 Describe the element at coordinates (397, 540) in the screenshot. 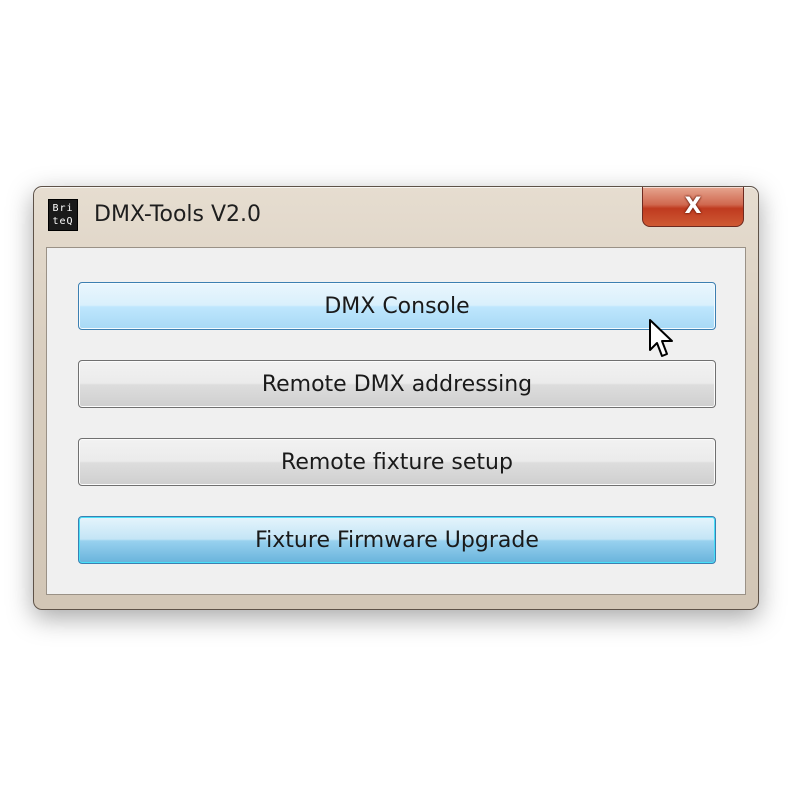

I see `fixture-firmware-upgrade-button: Fixture Firmware Upgrade` at that location.